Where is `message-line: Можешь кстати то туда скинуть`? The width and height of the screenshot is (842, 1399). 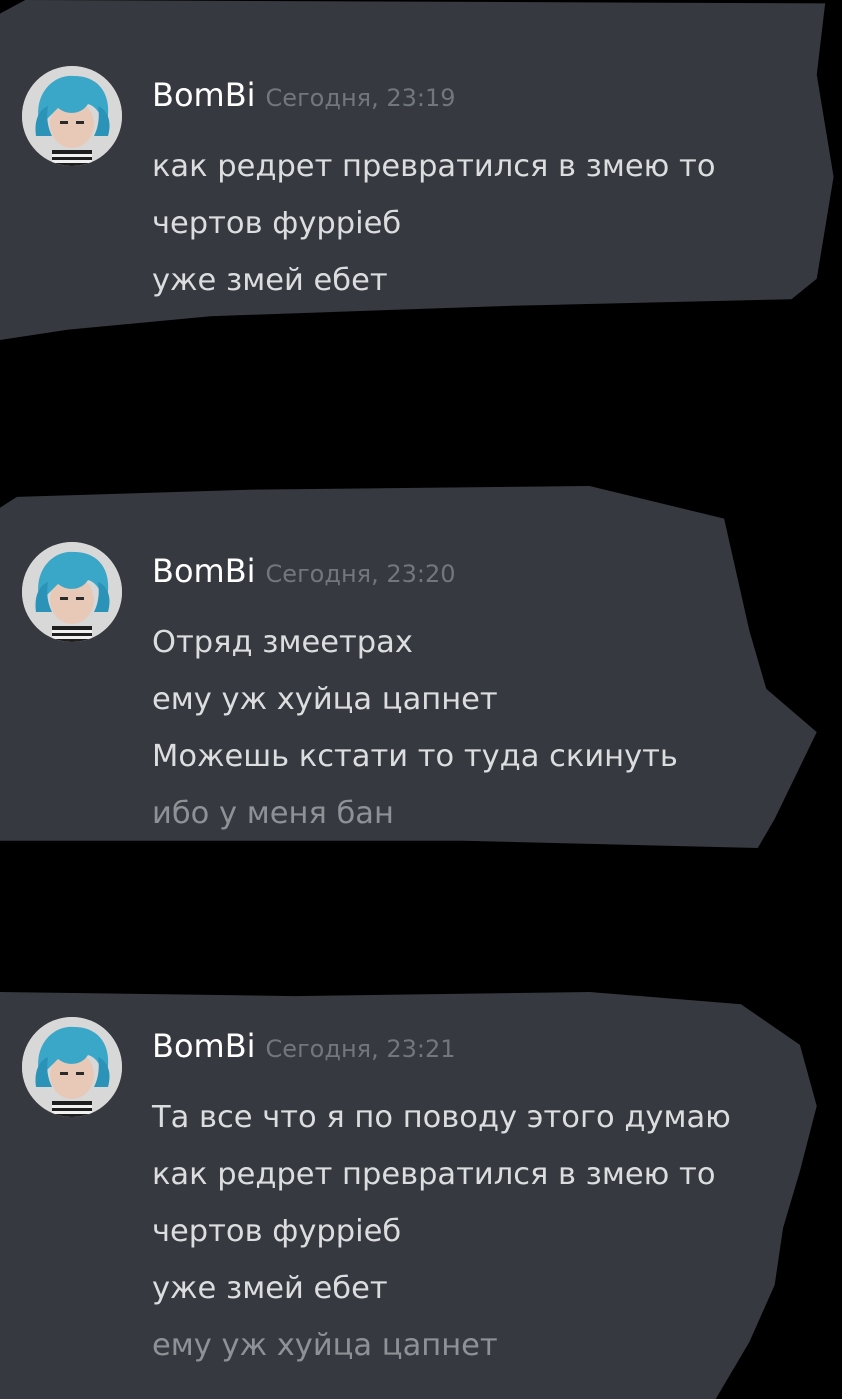
message-line: Можешь кстати то туда скинуть is located at coordinates (415, 756).